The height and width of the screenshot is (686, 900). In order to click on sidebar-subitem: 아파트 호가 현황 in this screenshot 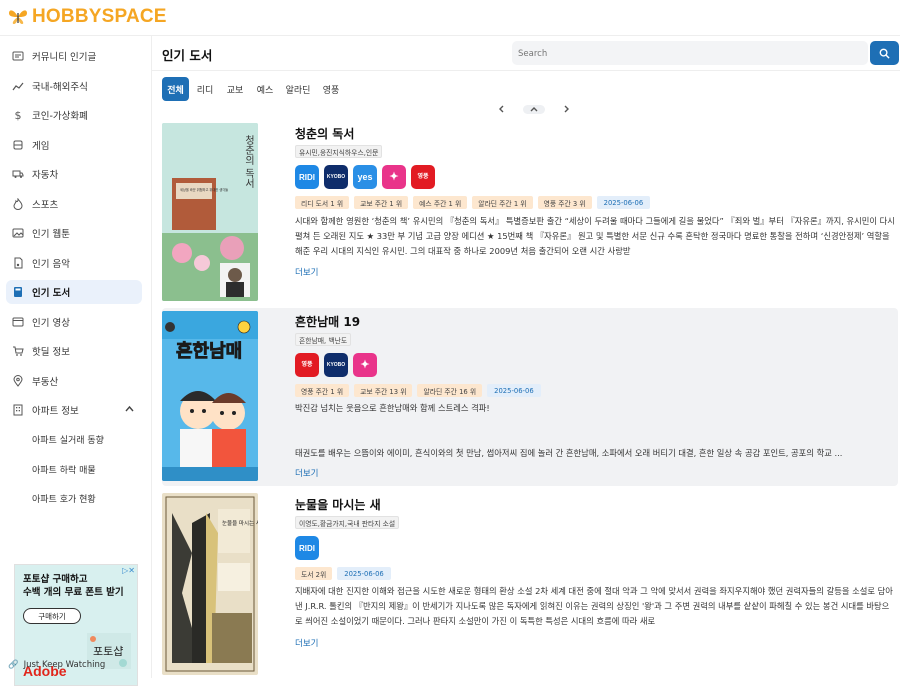, I will do `click(64, 498)`.